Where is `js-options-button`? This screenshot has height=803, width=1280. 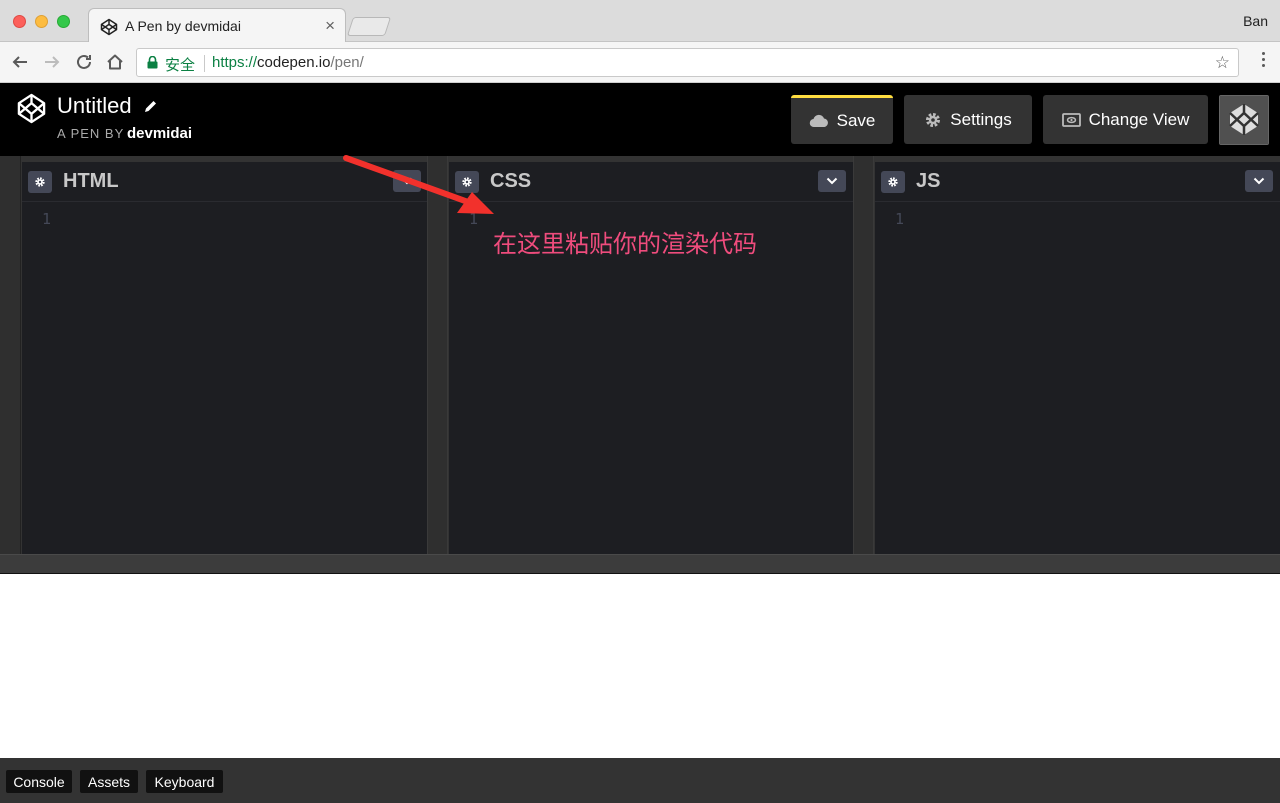
js-options-button is located at coordinates (1259, 181).